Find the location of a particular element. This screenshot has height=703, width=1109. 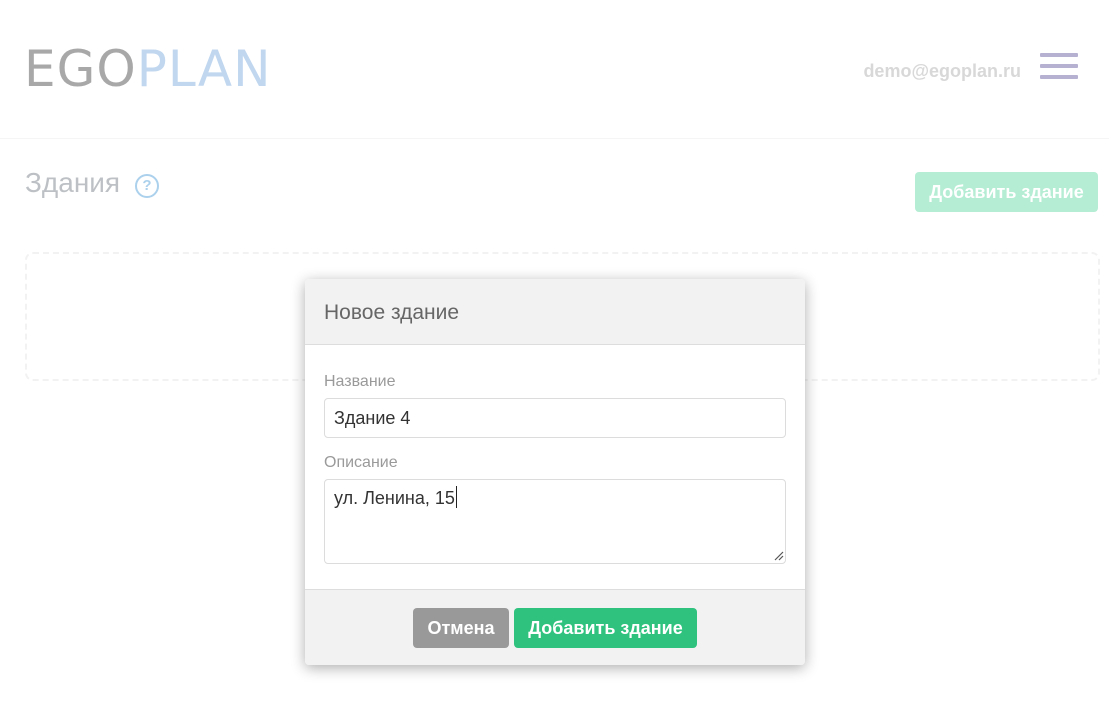

description-label: Описание is located at coordinates (361, 462).